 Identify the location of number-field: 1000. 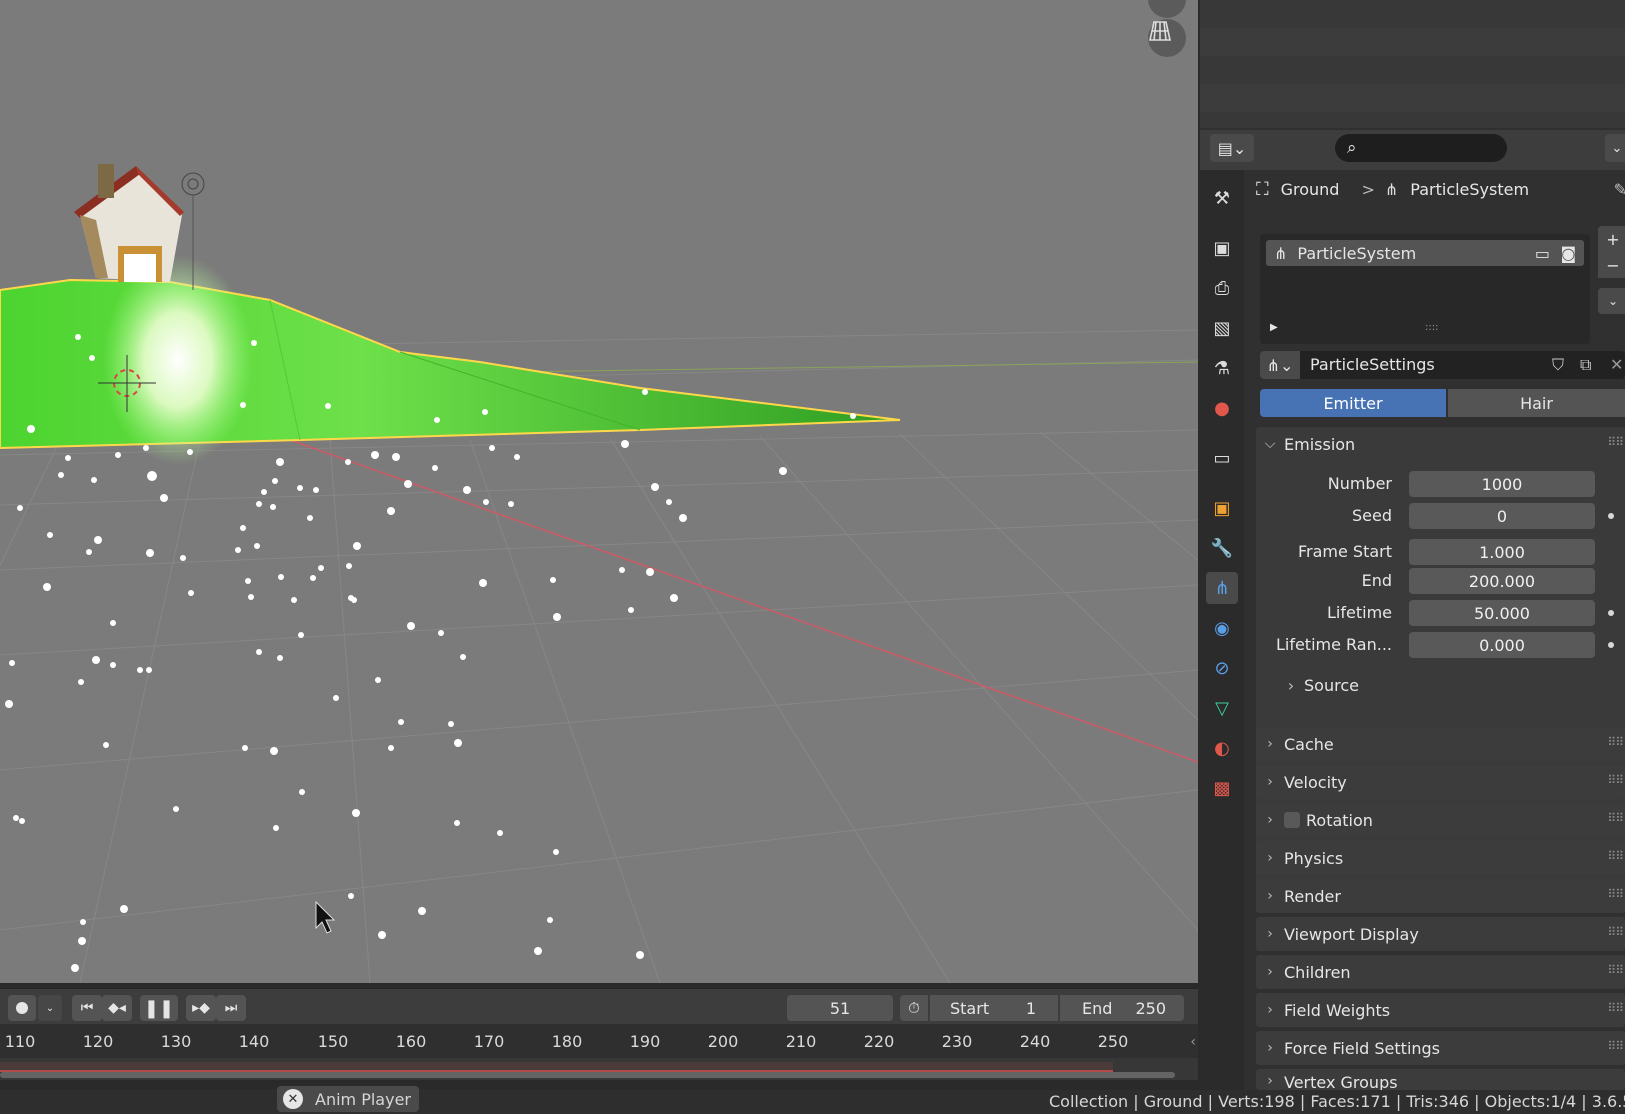
(1502, 484).